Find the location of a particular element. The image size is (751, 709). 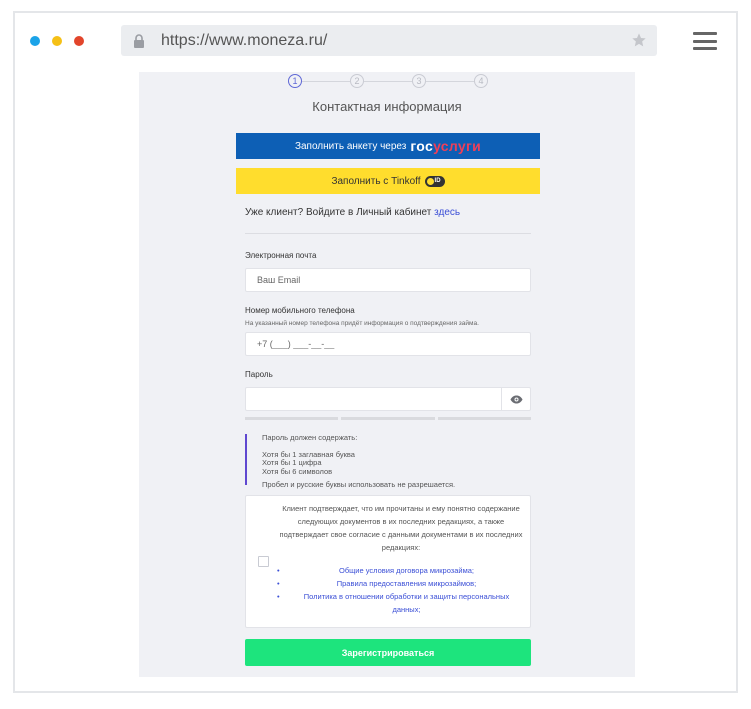

hamburger-menu-icon is located at coordinates (705, 41).